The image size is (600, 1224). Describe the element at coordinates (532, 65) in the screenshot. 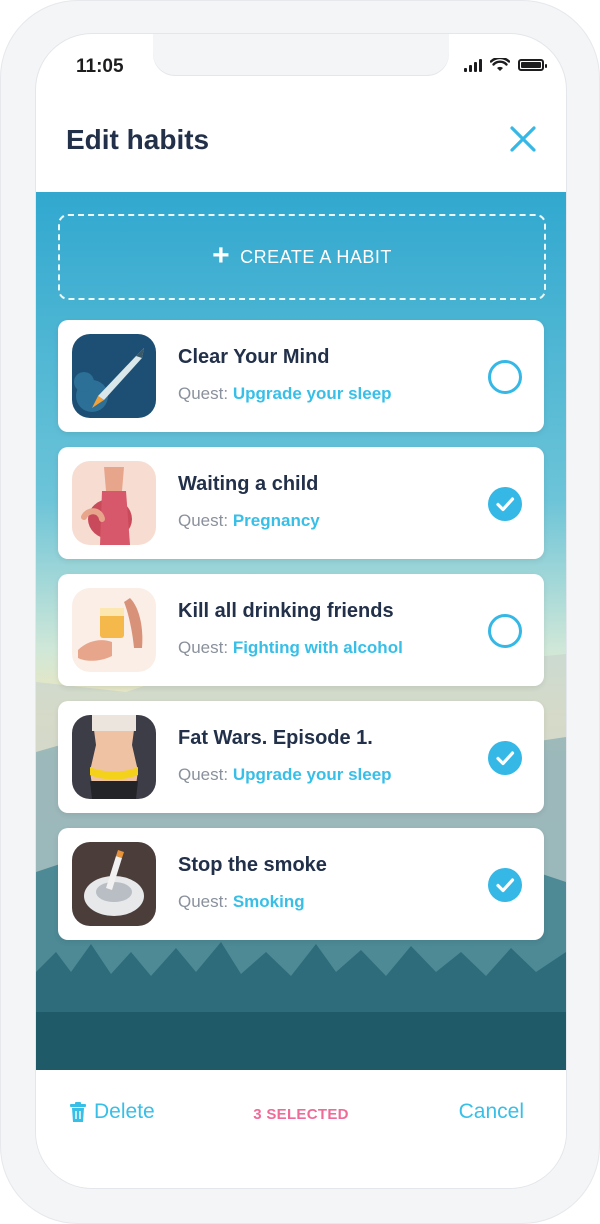

I see `battery-icon` at that location.